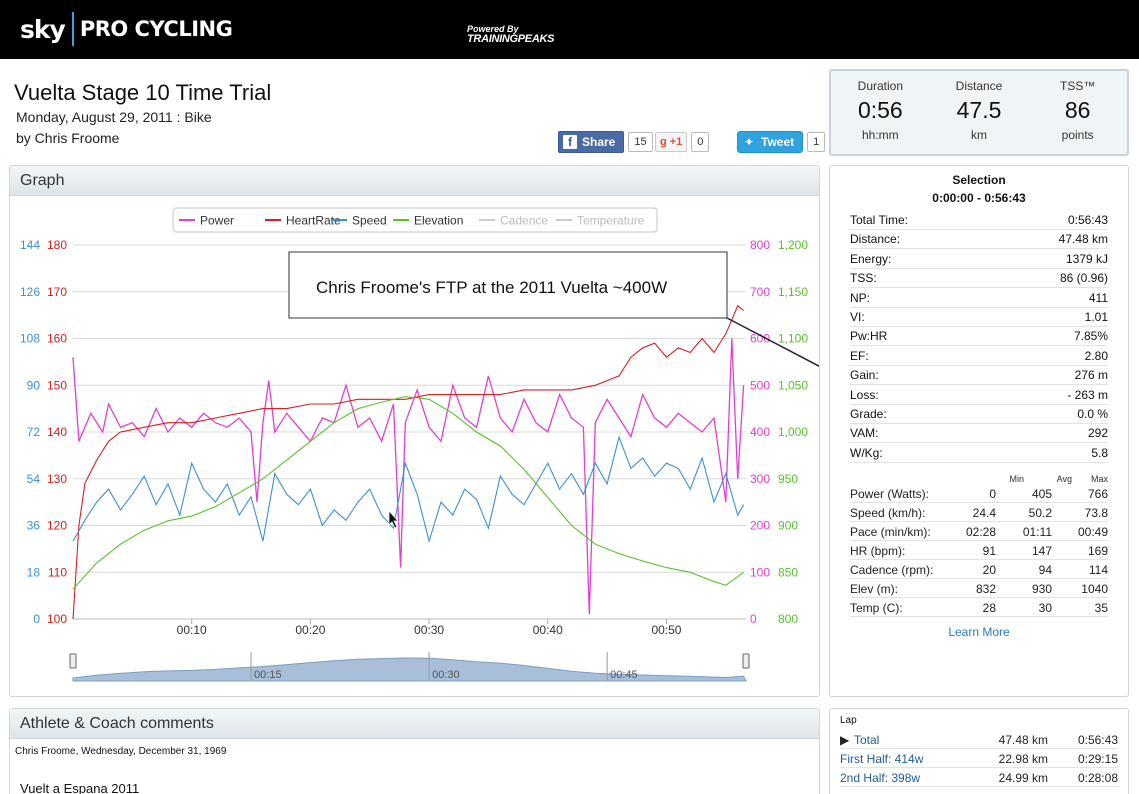 The image size is (1139, 794). What do you see at coordinates (640, 142) in the screenshot?
I see `facebook-share-count: 15` at bounding box center [640, 142].